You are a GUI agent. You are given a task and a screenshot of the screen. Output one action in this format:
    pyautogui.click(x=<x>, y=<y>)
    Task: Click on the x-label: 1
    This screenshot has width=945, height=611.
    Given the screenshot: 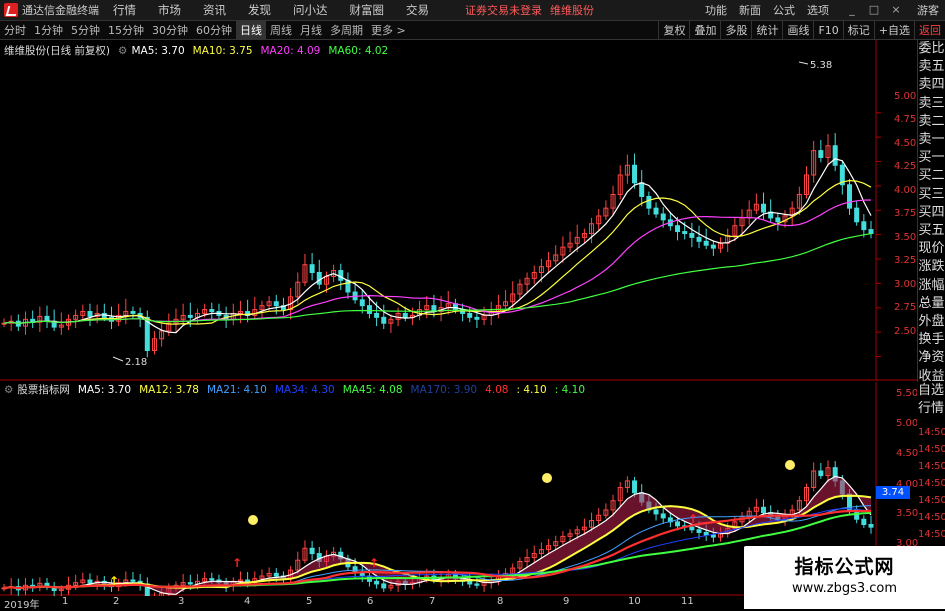 What is the action you would take?
    pyautogui.click(x=65, y=601)
    